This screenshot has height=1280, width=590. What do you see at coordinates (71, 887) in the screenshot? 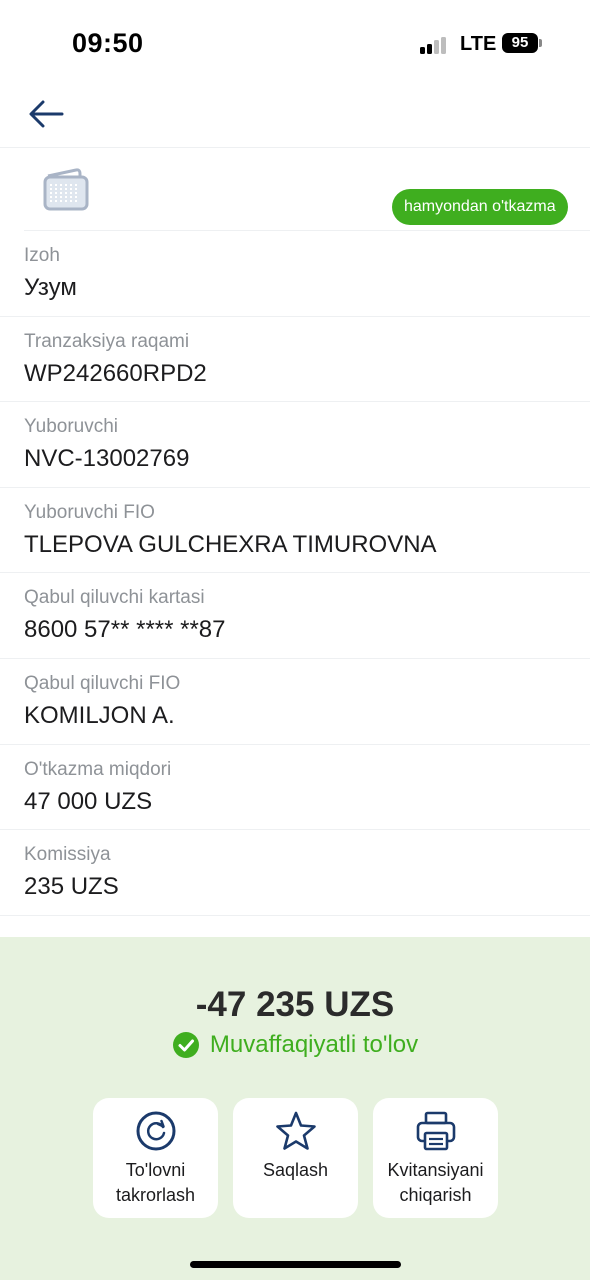
I see `detail-value: 235 UZS` at bounding box center [71, 887].